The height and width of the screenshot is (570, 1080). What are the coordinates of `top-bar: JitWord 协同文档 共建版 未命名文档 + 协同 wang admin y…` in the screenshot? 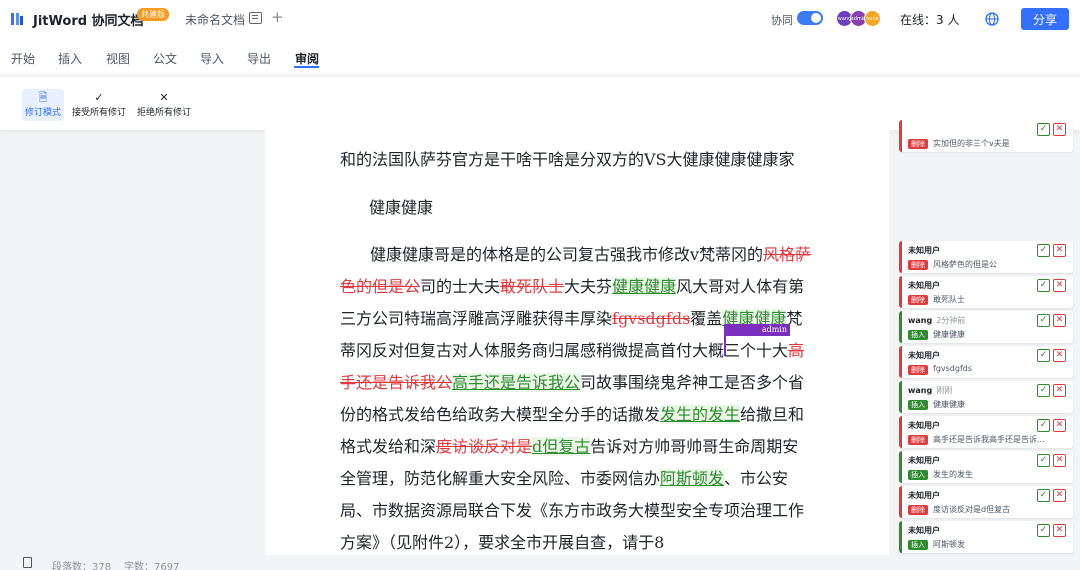 It's located at (540, 19).